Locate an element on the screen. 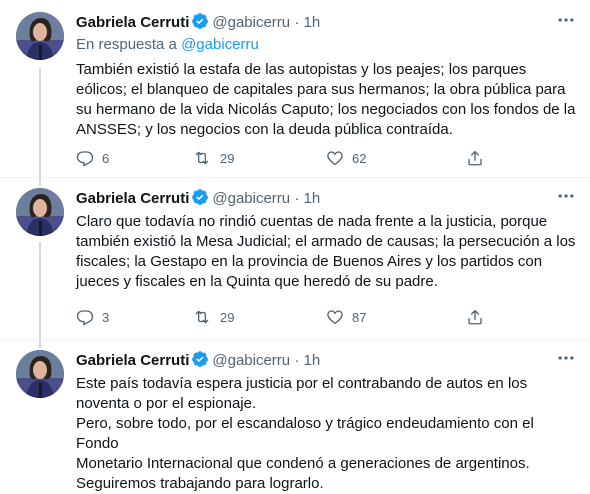 The height and width of the screenshot is (494, 590). reply-count: 3 is located at coordinates (106, 317).